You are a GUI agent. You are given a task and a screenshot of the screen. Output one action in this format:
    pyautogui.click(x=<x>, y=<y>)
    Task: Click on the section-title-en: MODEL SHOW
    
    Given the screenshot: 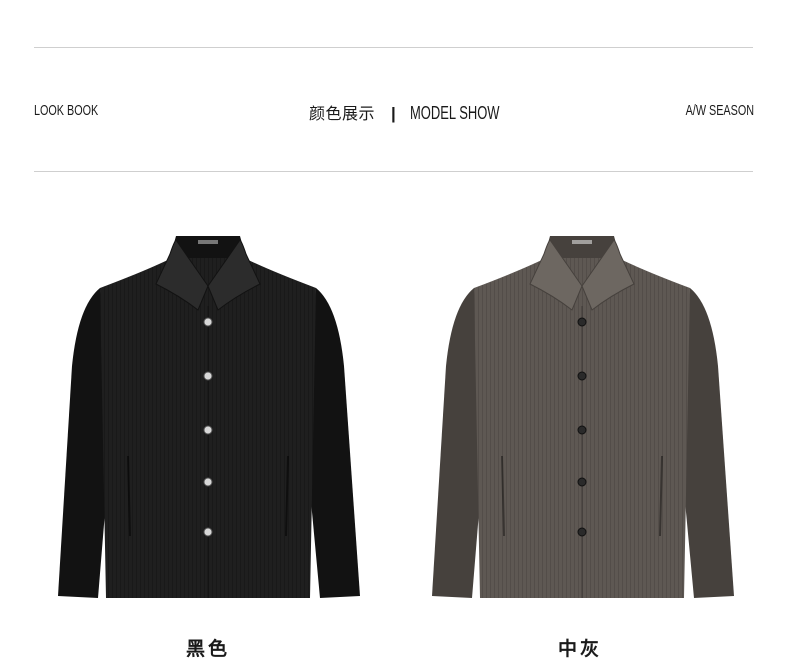 What is the action you would take?
    pyautogui.click(x=454, y=113)
    